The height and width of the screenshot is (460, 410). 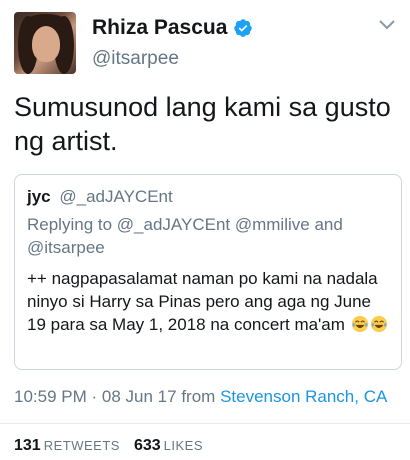 What do you see at coordinates (183, 445) in the screenshot?
I see `likes-label: LIKES` at bounding box center [183, 445].